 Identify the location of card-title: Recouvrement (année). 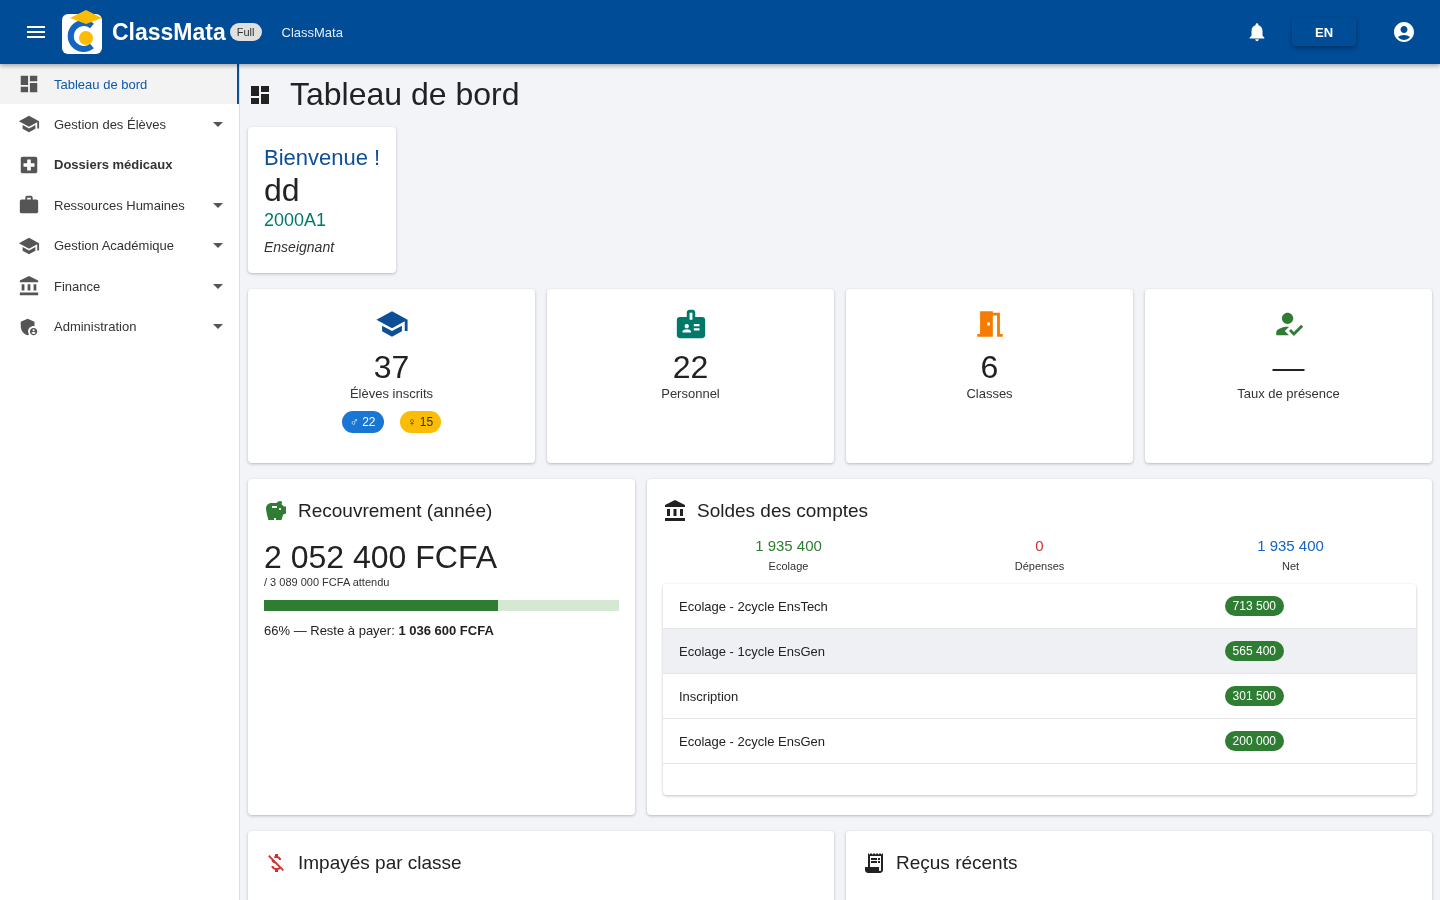
(395, 511).